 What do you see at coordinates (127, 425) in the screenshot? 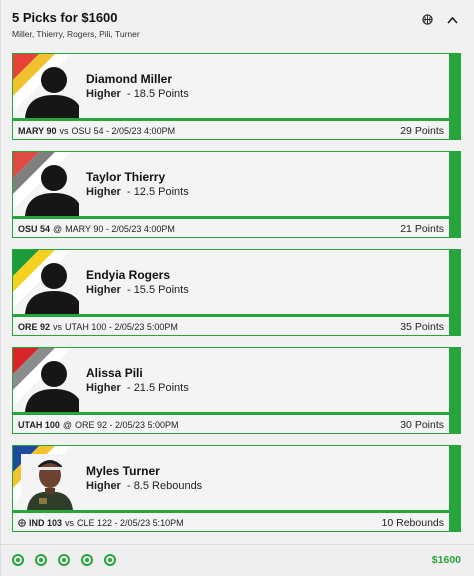
I see `game-opponent: ORE 92 - 2/05/23 5:00PM` at bounding box center [127, 425].